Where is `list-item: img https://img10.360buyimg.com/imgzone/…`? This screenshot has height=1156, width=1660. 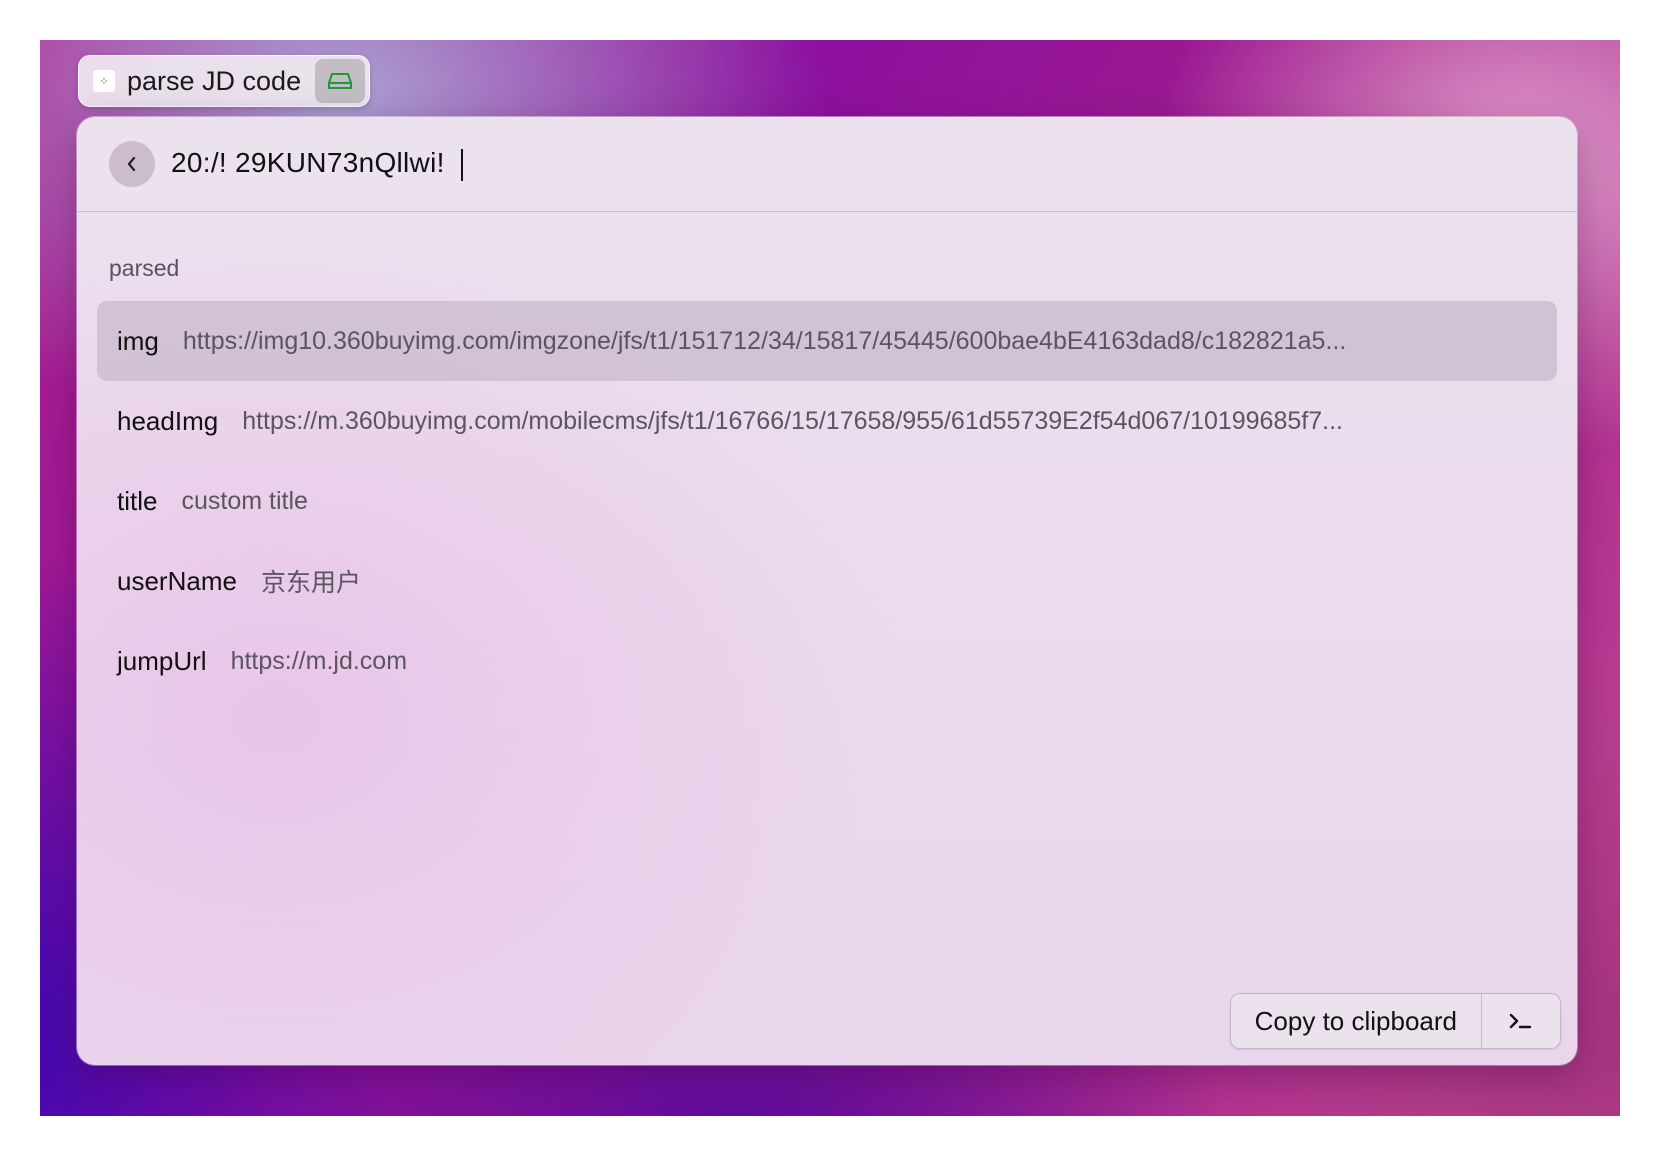 list-item: img https://img10.360buyimg.com/imgzone/… is located at coordinates (827, 341).